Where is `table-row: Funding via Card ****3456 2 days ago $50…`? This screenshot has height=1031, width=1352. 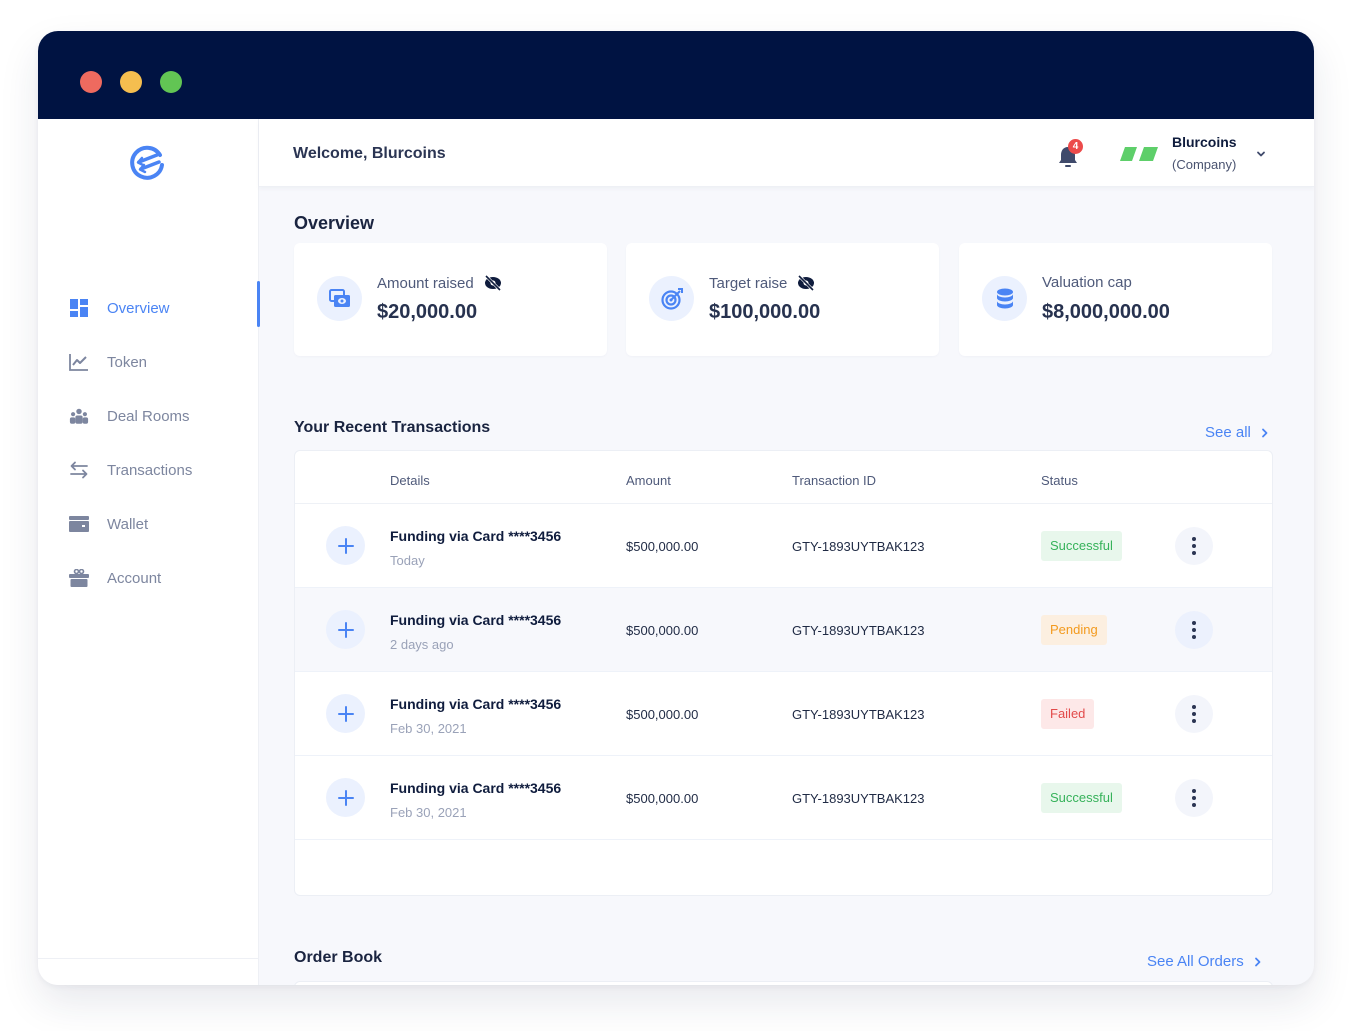
table-row: Funding via Card ****3456 2 days ago $50… is located at coordinates (783, 630).